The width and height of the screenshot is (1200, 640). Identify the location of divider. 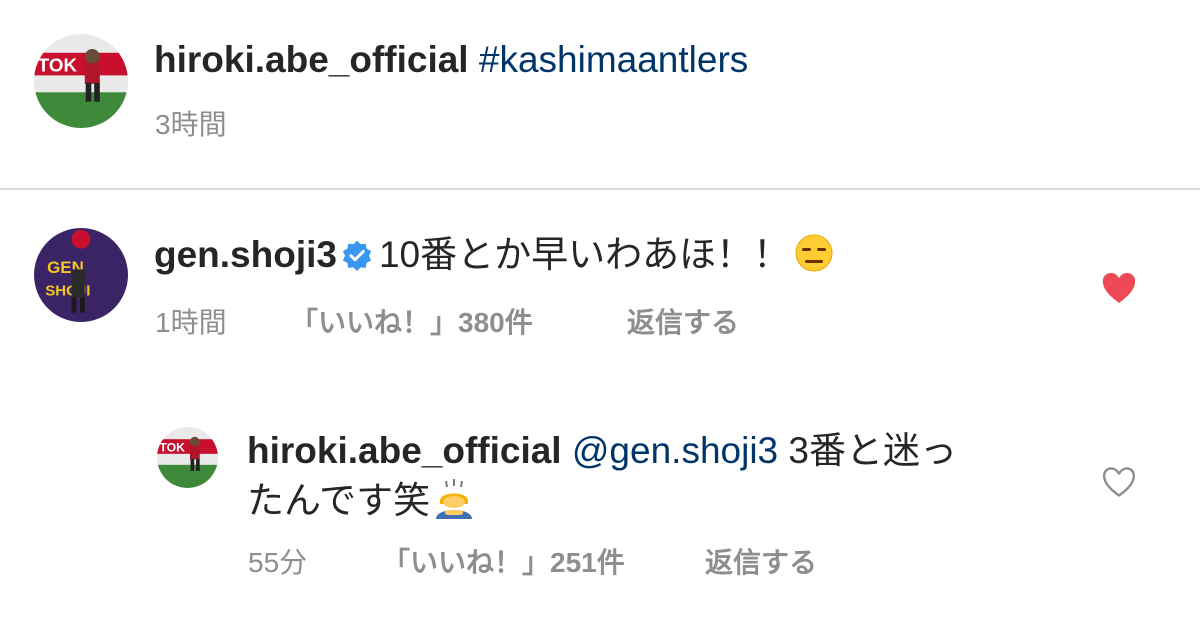
(600, 189).